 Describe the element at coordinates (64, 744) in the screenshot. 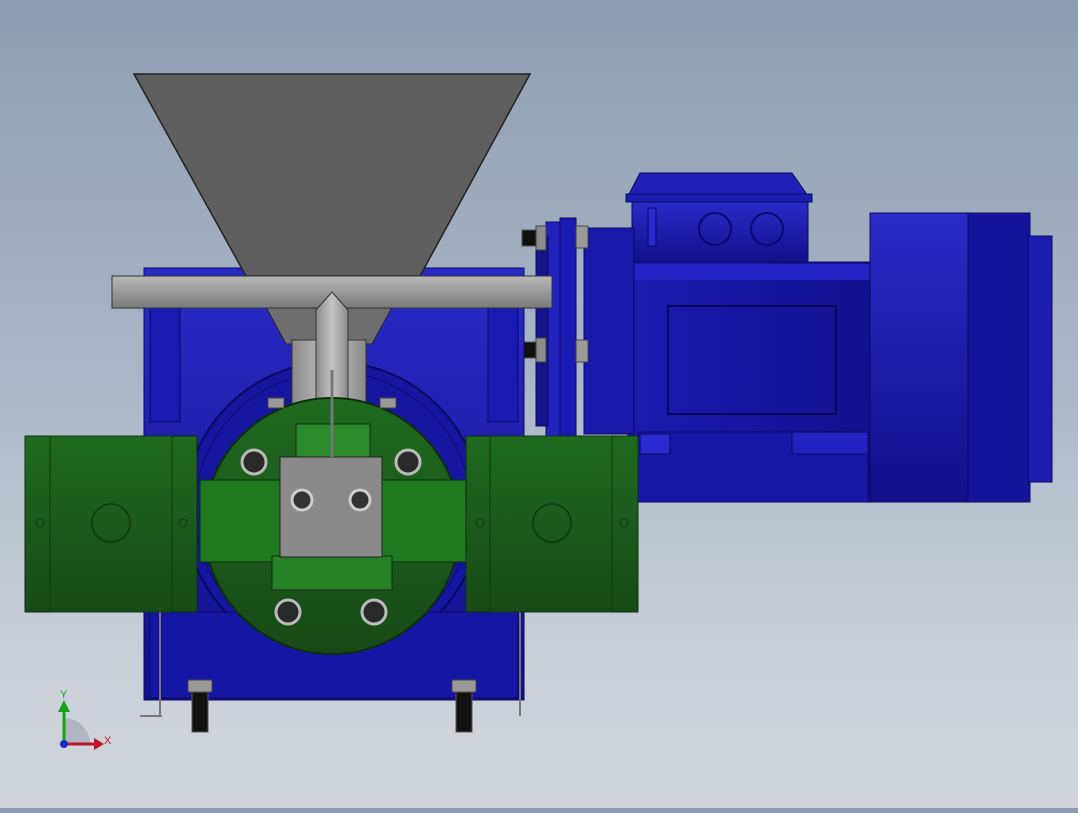

I see `z-axis-dot` at that location.